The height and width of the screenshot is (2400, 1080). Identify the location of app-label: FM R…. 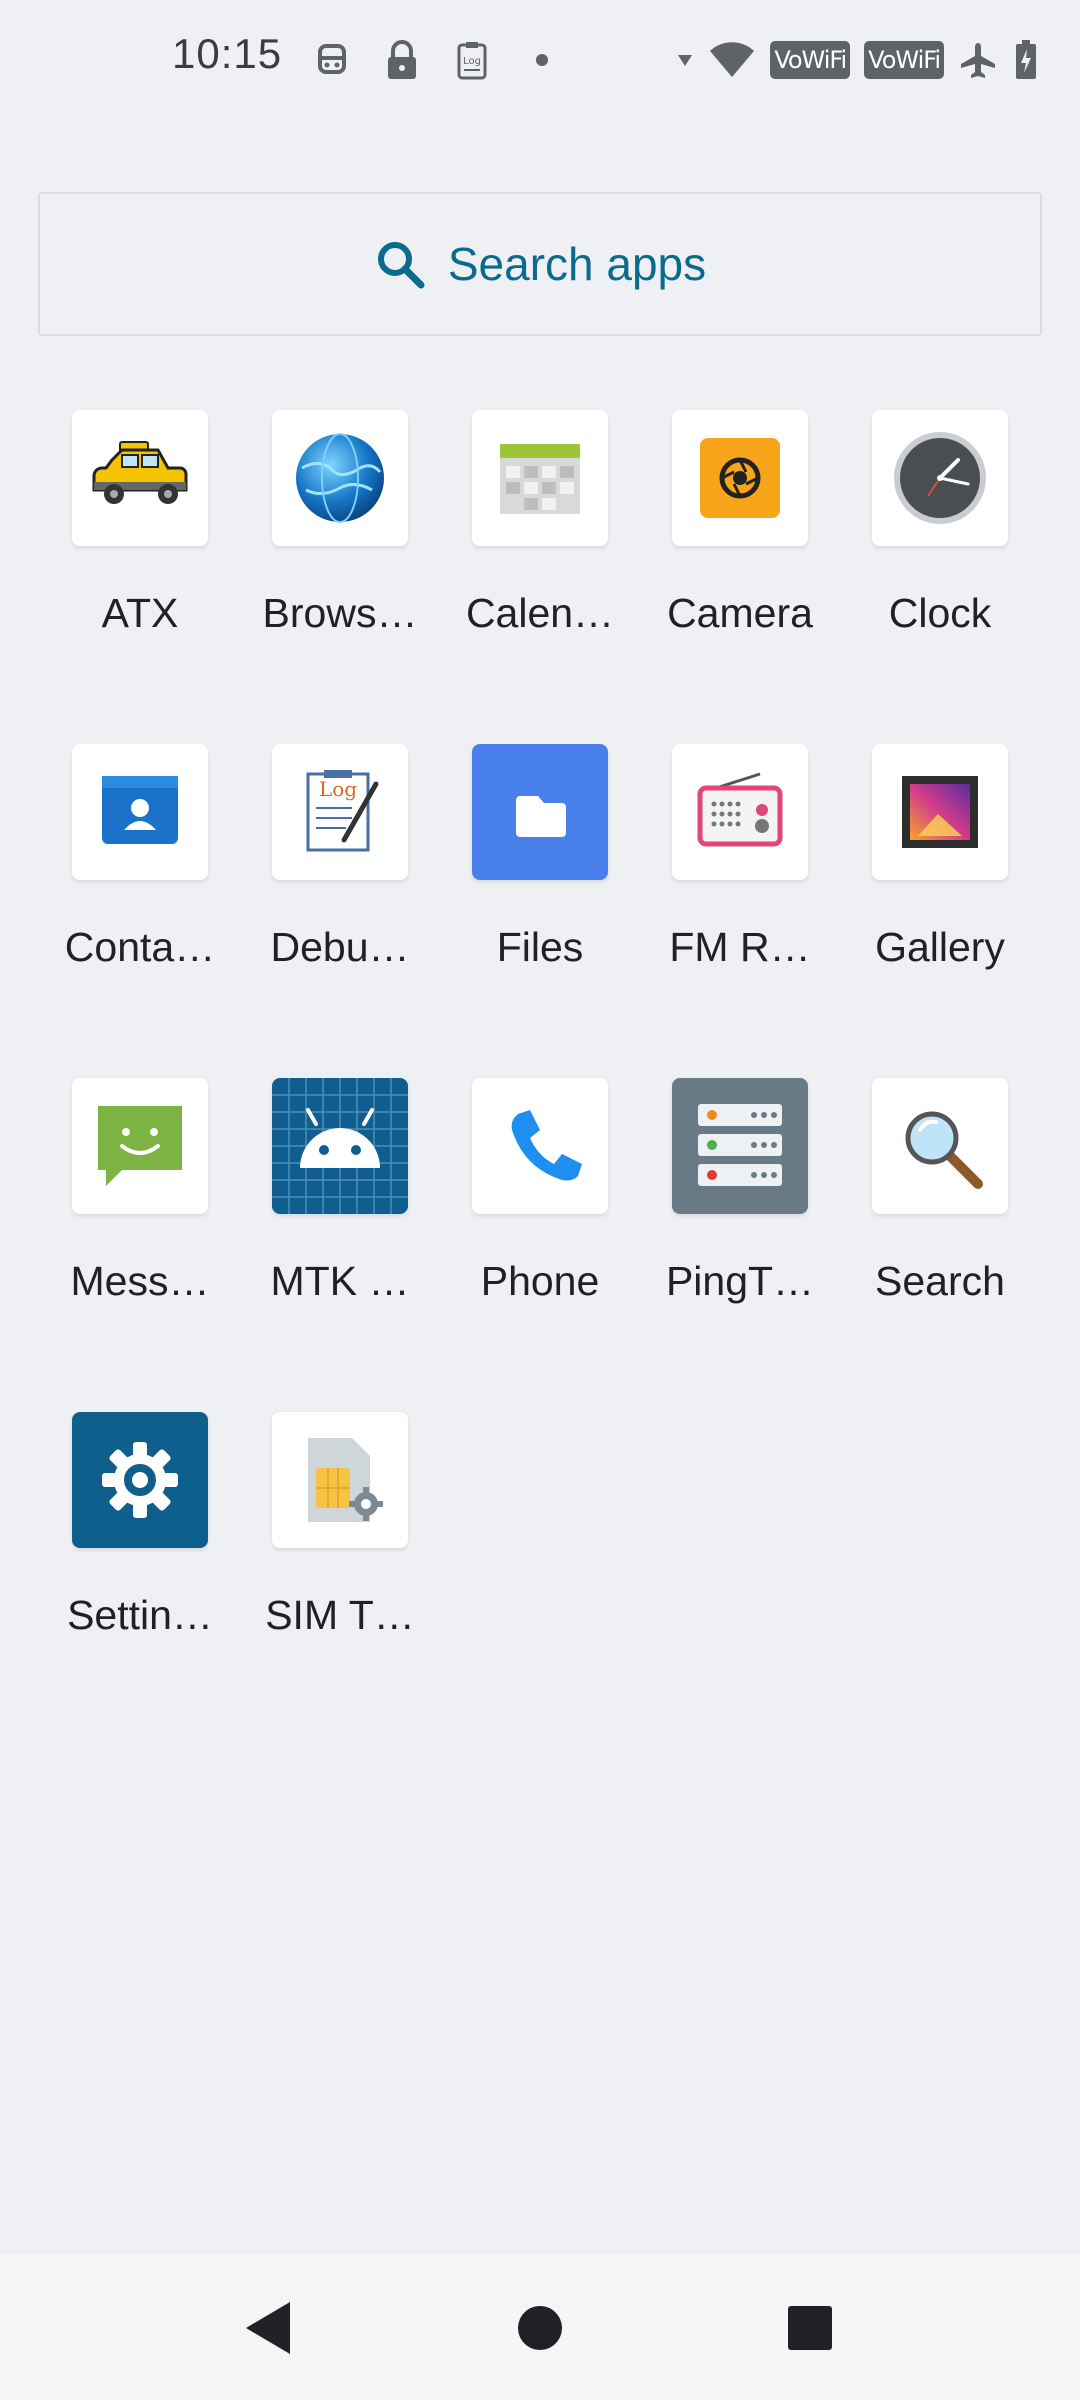
(740, 947).